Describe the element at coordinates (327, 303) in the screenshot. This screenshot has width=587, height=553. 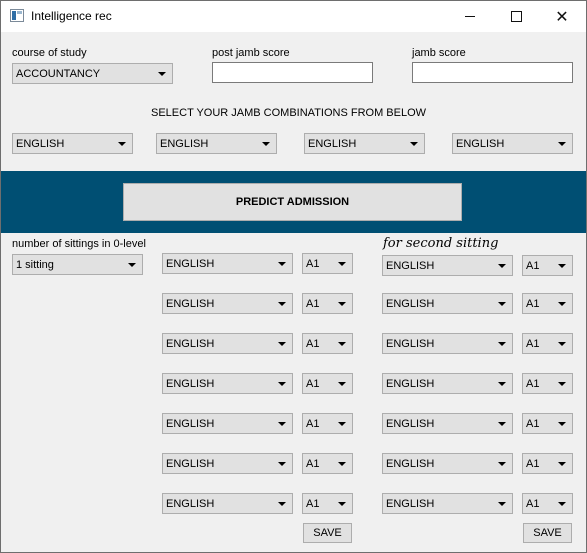
I see `first-sitting-grade-select-2: A1` at that location.